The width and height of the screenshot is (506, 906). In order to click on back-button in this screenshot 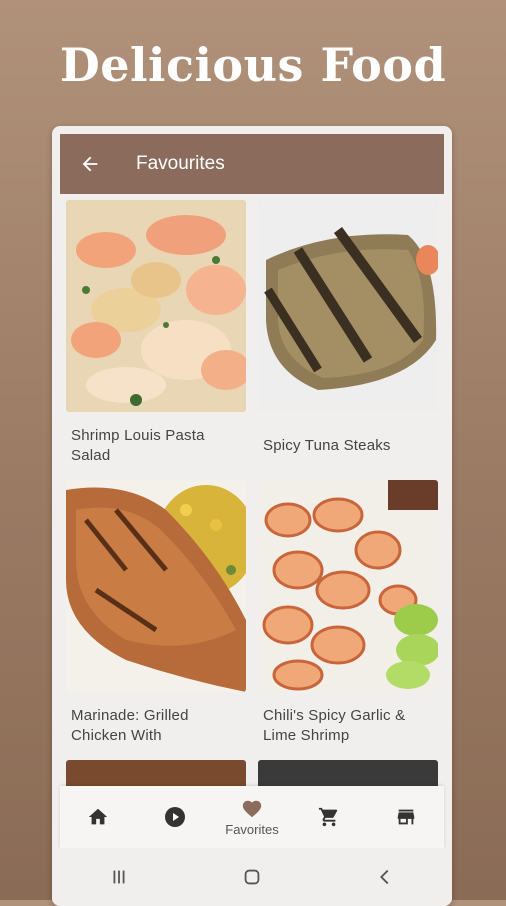, I will do `click(90, 164)`.